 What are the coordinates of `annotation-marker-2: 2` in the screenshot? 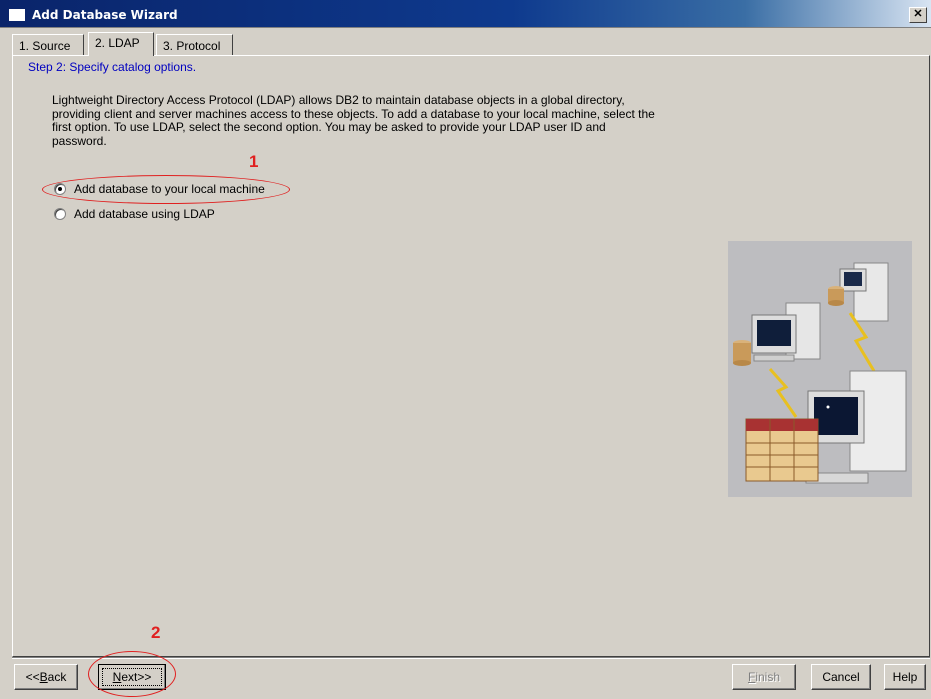 It's located at (156, 632).